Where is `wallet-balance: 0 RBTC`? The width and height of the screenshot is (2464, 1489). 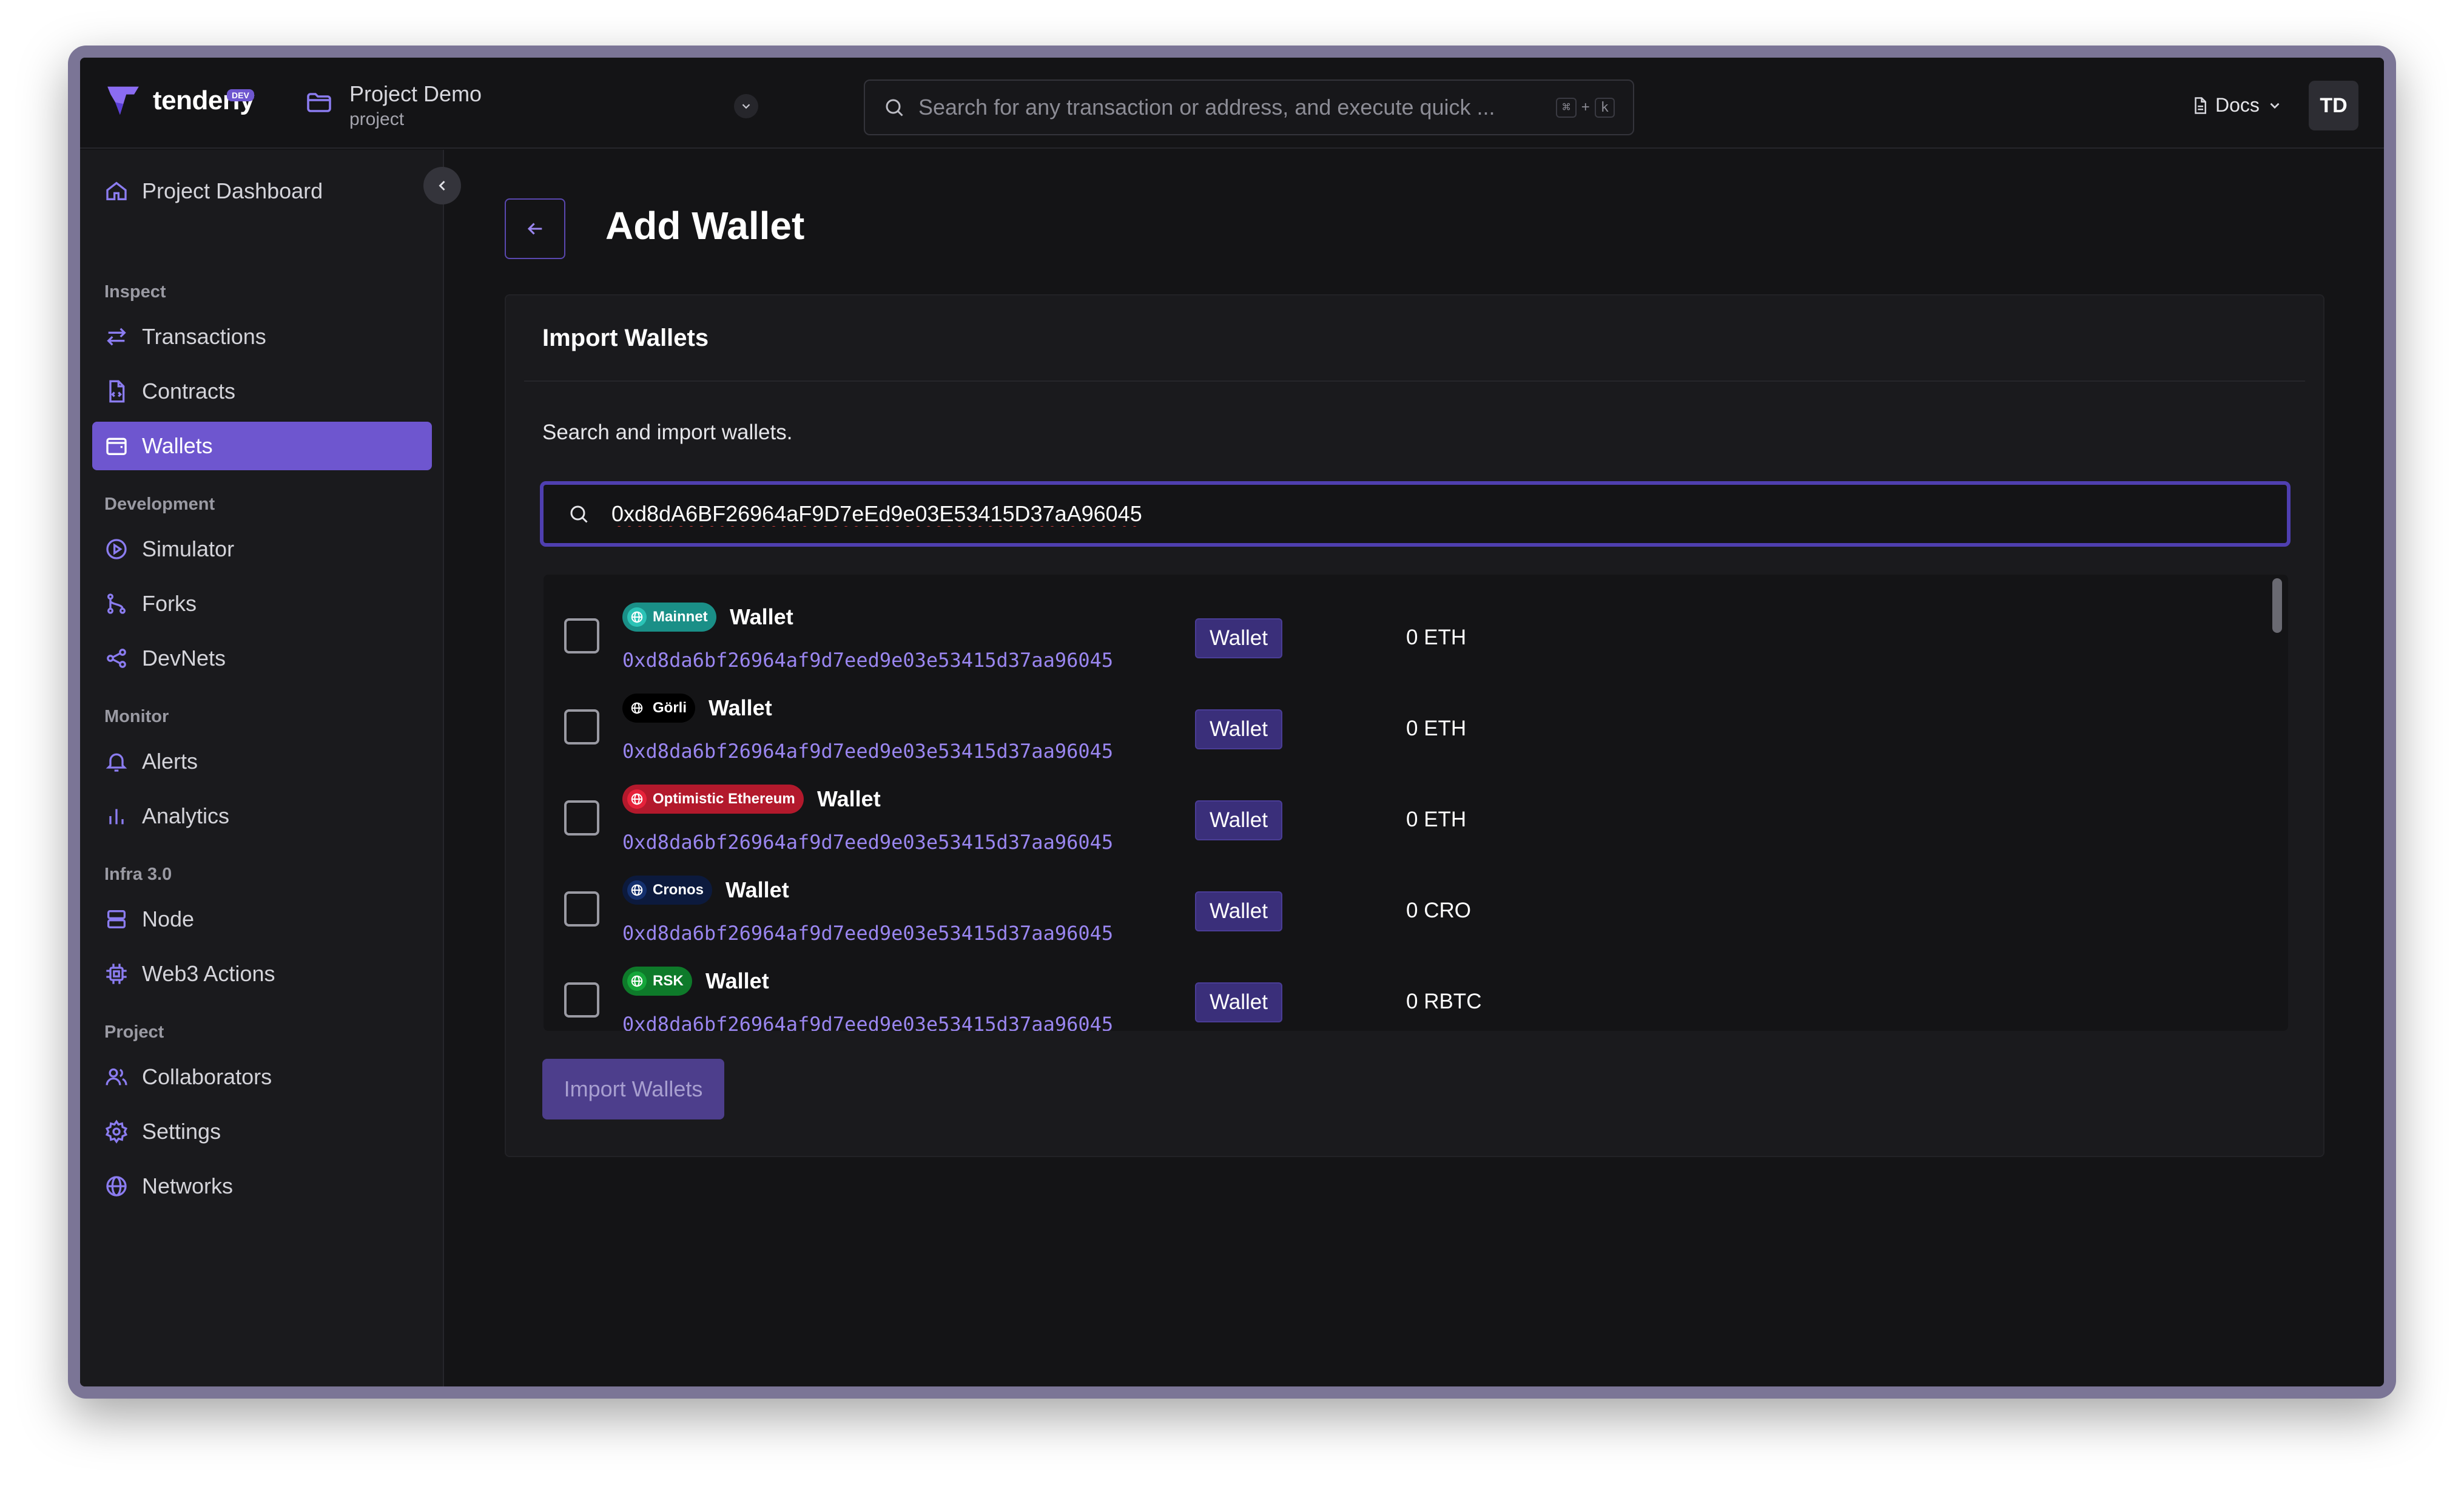 wallet-balance: 0 RBTC is located at coordinates (1444, 1001).